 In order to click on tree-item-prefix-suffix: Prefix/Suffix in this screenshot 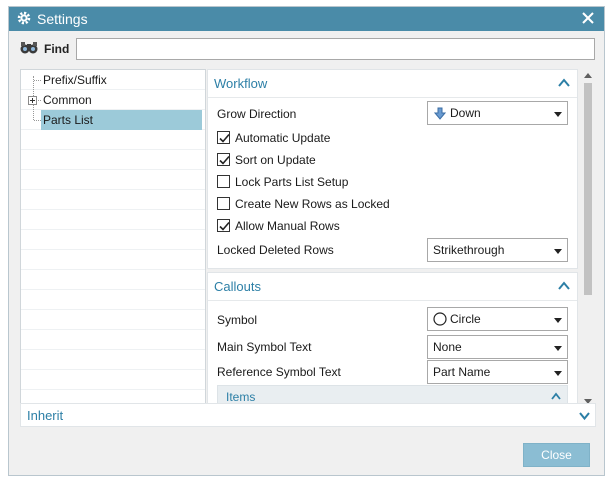, I will do `click(113, 80)`.